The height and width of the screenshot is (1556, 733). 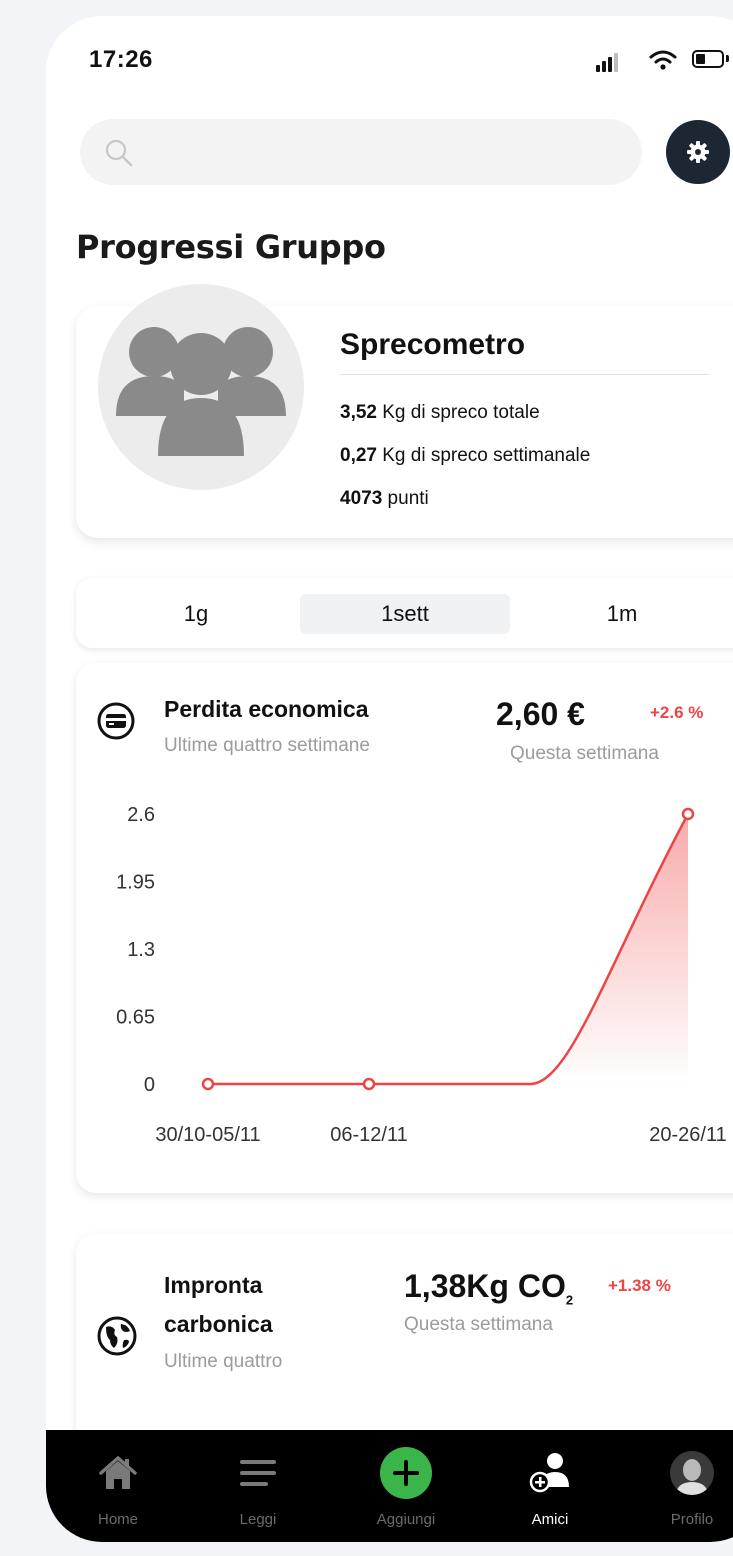 I want to click on carbon-delta-badge: +1.38 %, so click(x=639, y=1285).